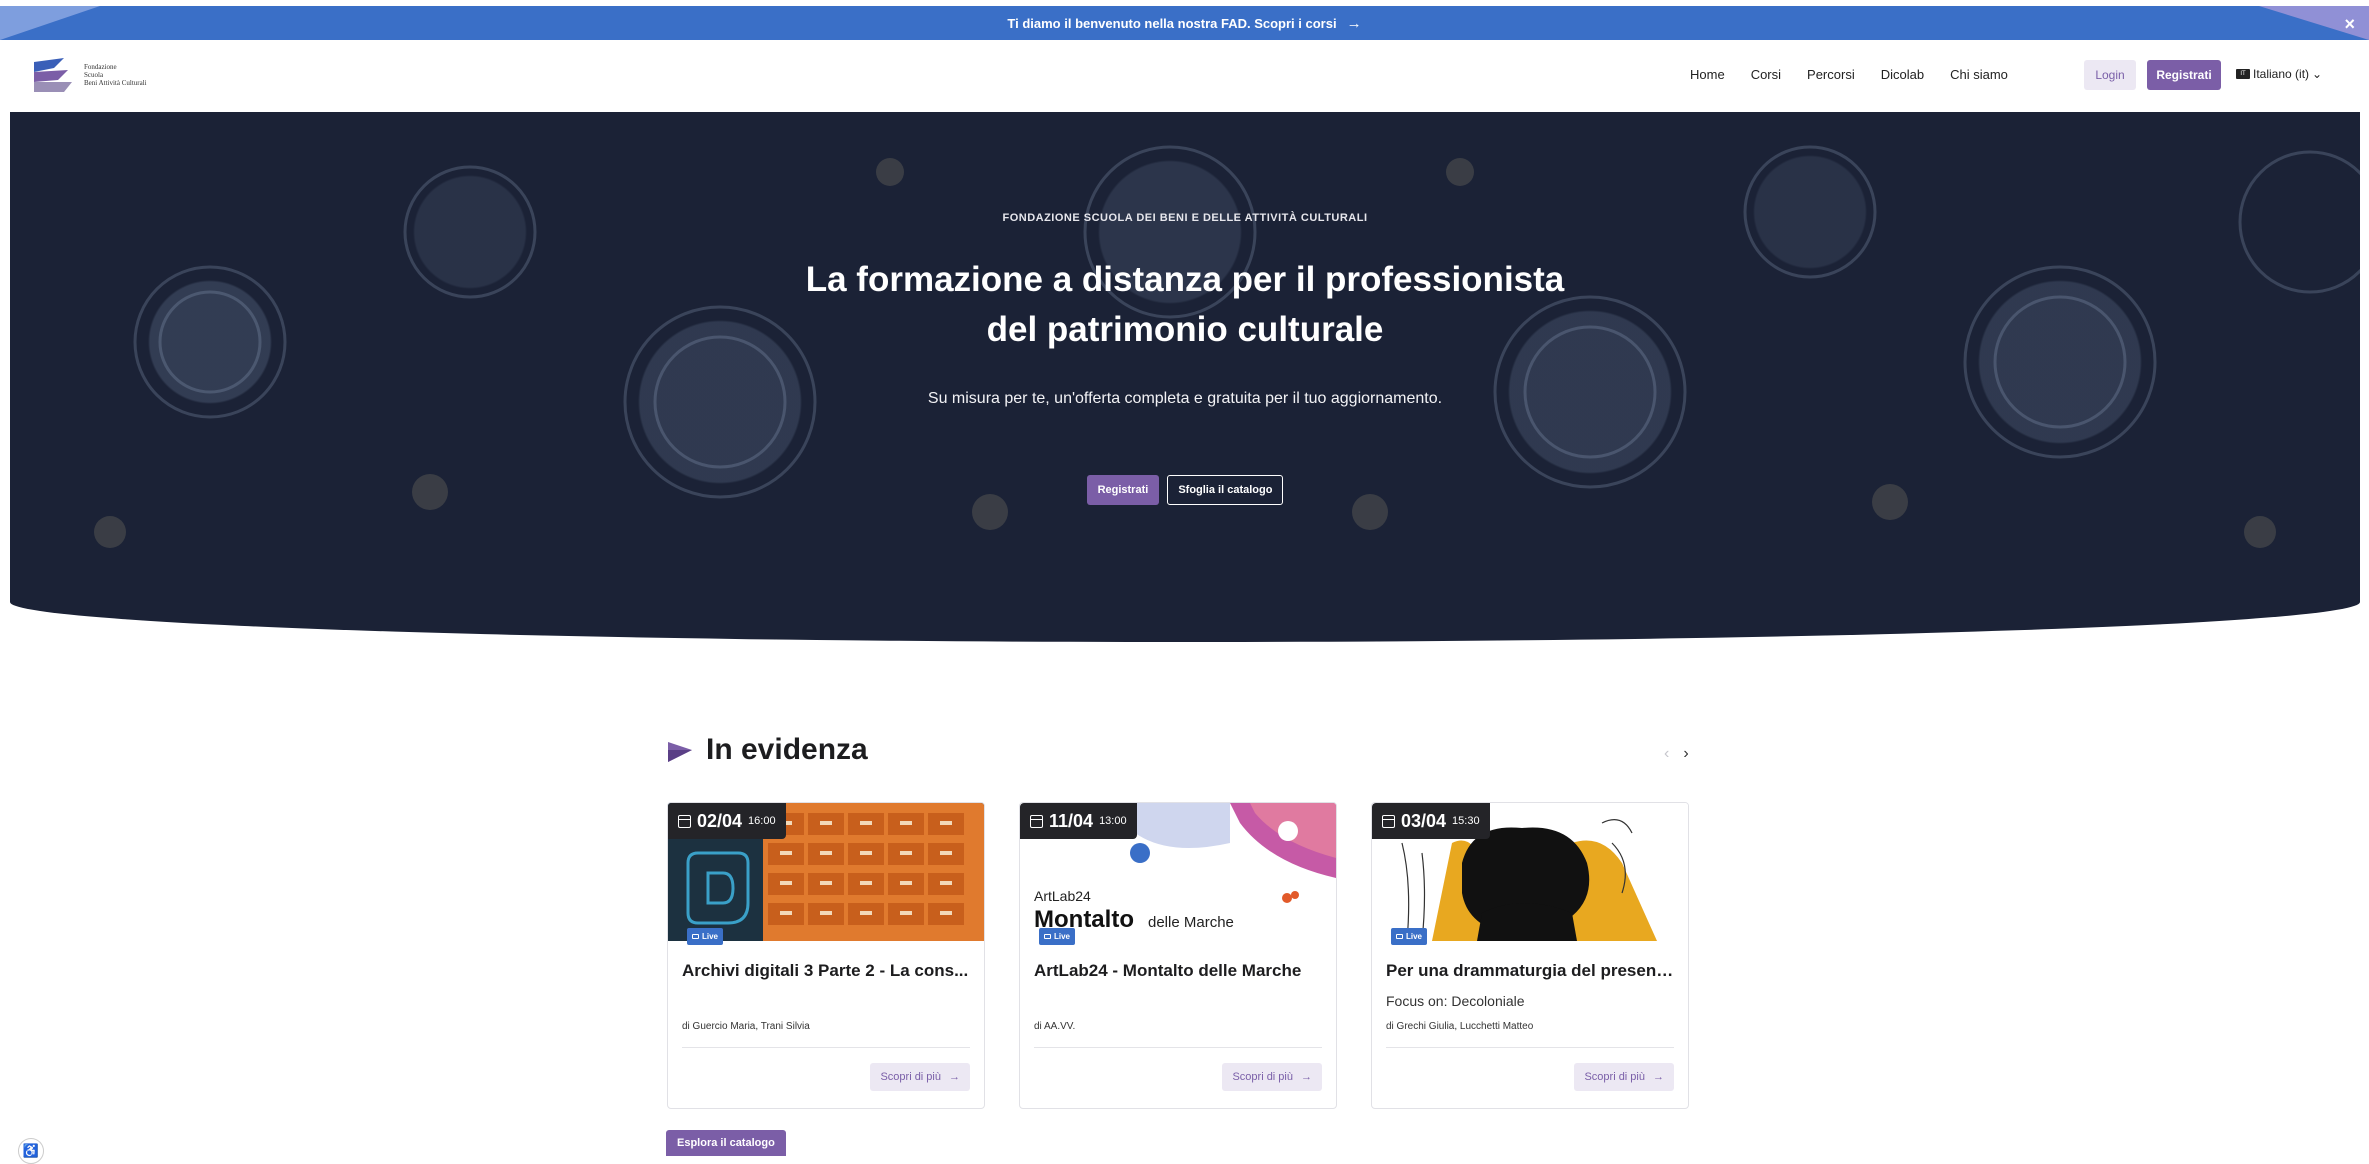  I want to click on event-date: 03/04 15:30, so click(1431, 821).